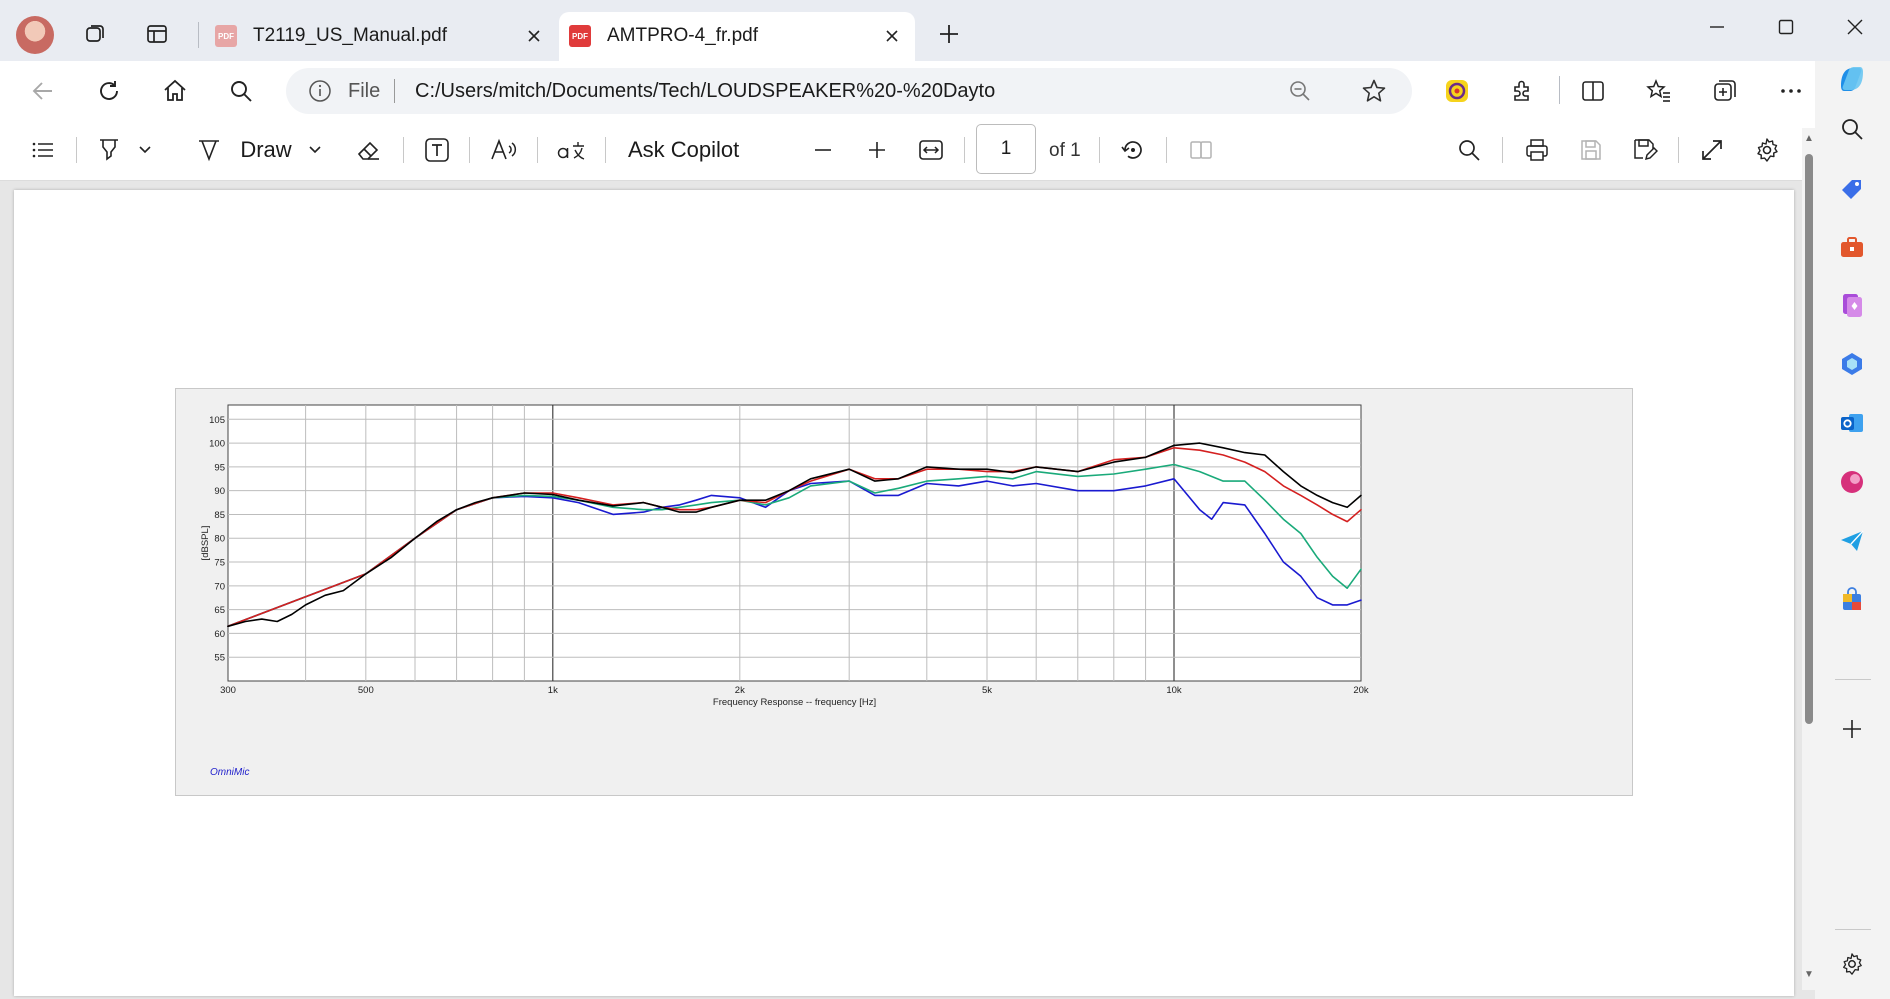 The height and width of the screenshot is (999, 1890). I want to click on y-tick-label: 70, so click(219, 586).